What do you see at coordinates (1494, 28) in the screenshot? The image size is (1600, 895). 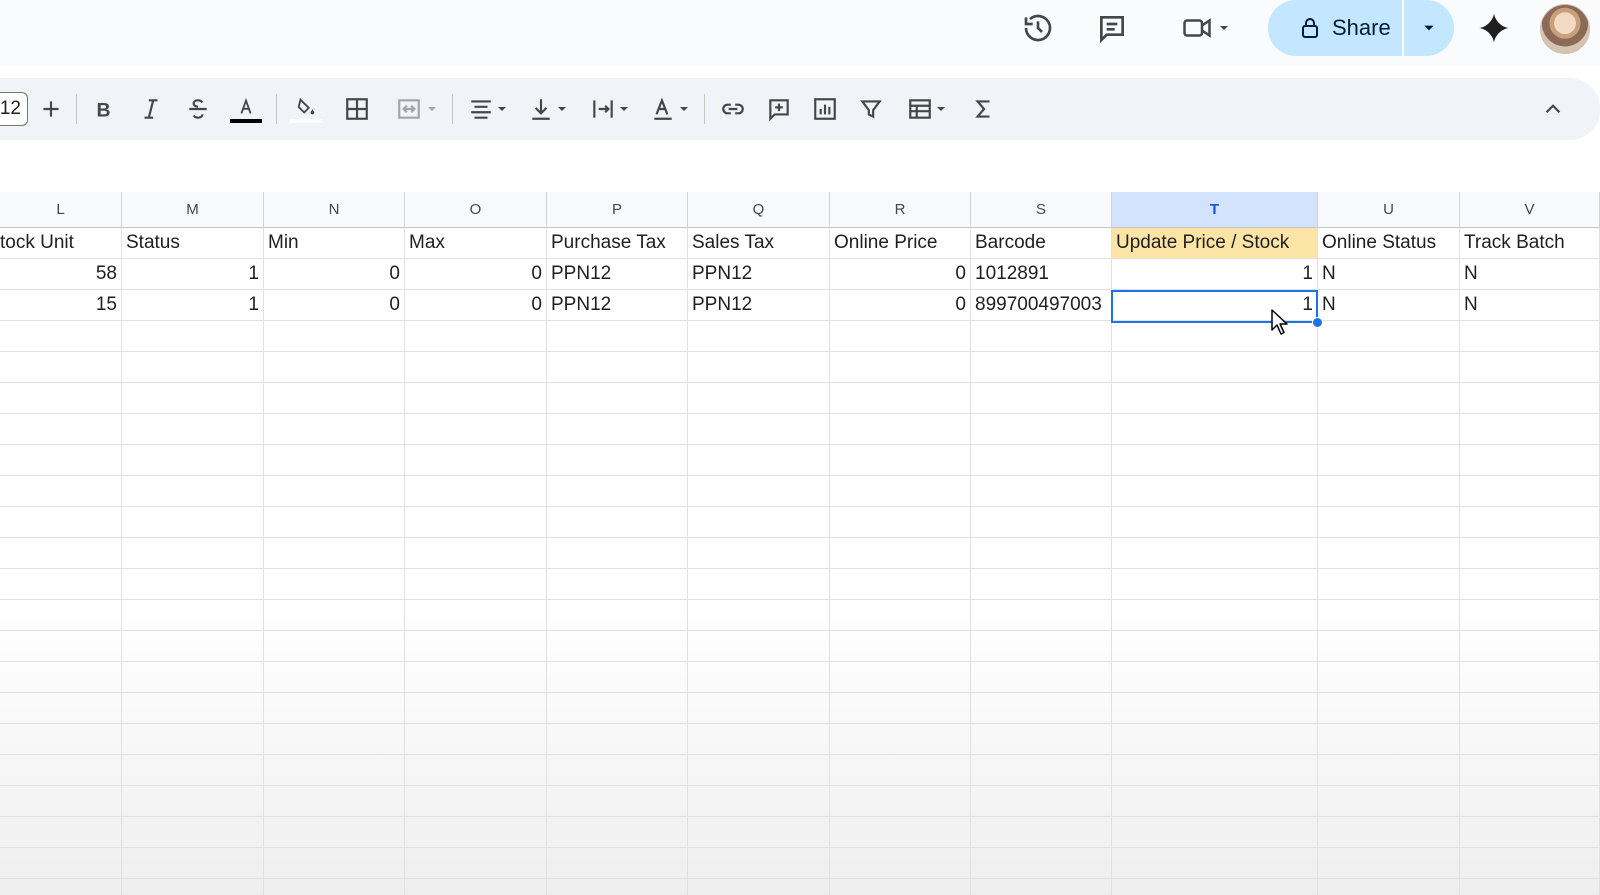 I see `gemini-icon` at bounding box center [1494, 28].